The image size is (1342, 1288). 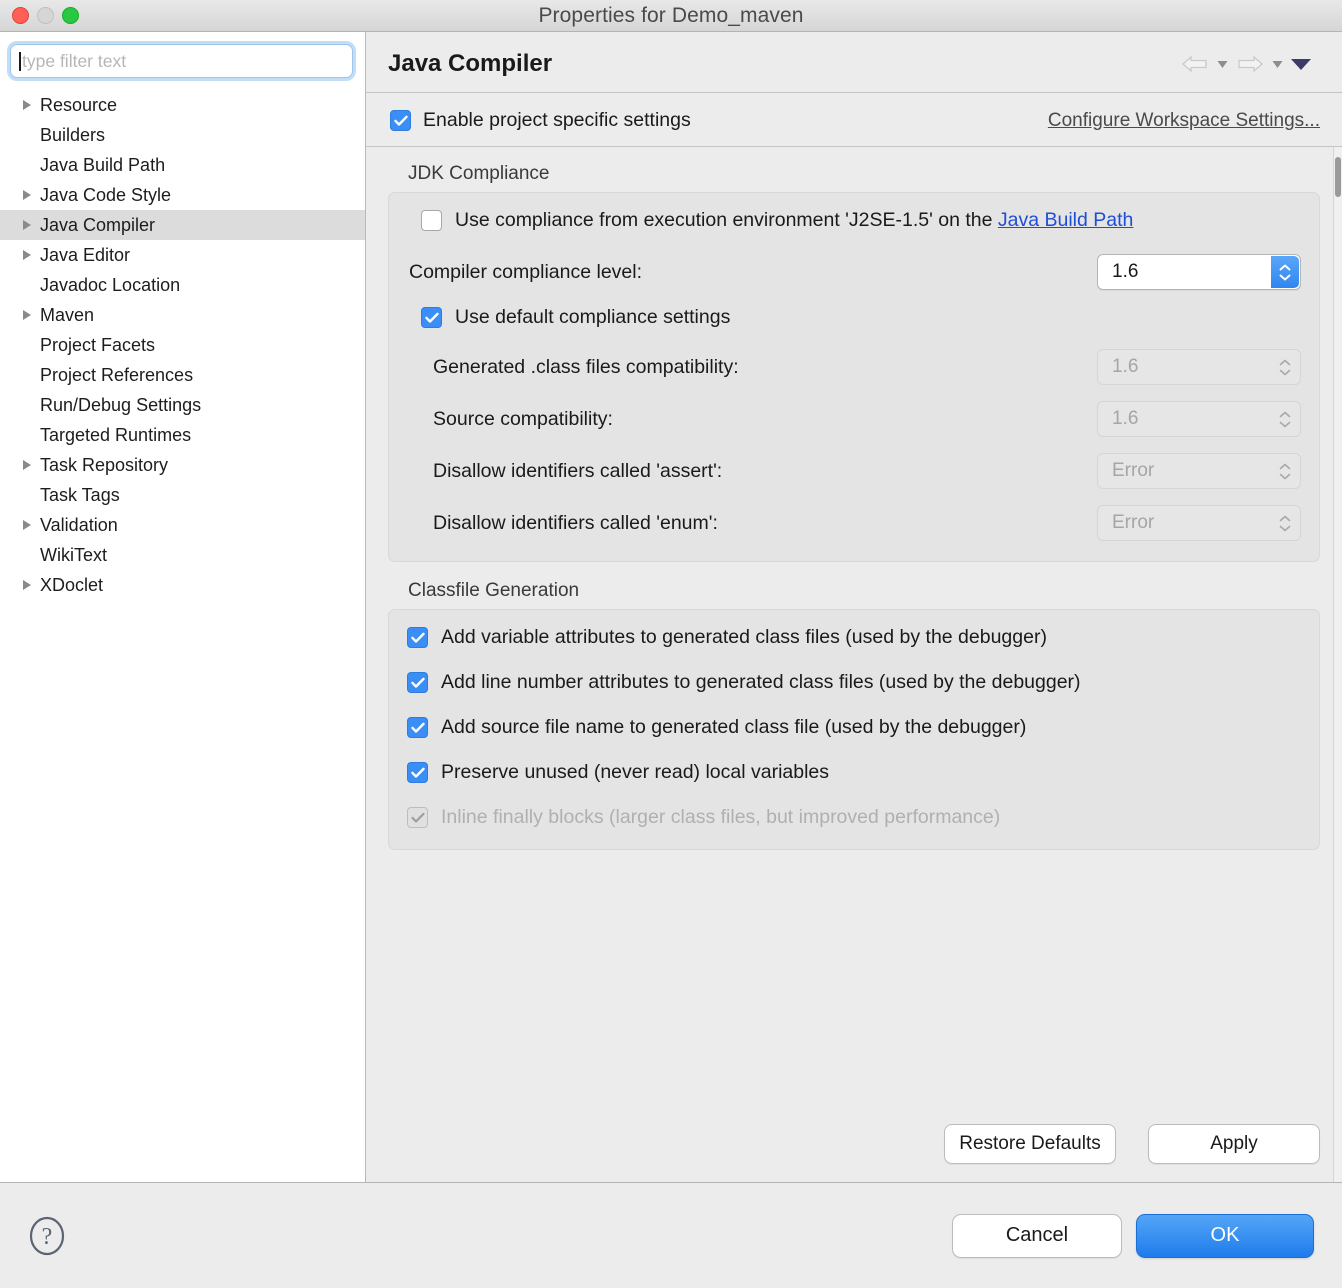 What do you see at coordinates (121, 404) in the screenshot?
I see `sidebar-item-label: Run/Debug Settings` at bounding box center [121, 404].